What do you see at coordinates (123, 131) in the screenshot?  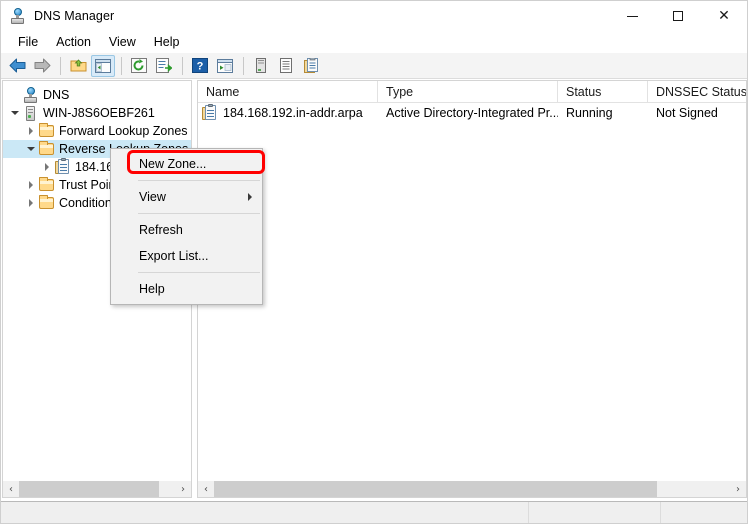 I see `tree-node-label: Forward Lookup Zones` at bounding box center [123, 131].